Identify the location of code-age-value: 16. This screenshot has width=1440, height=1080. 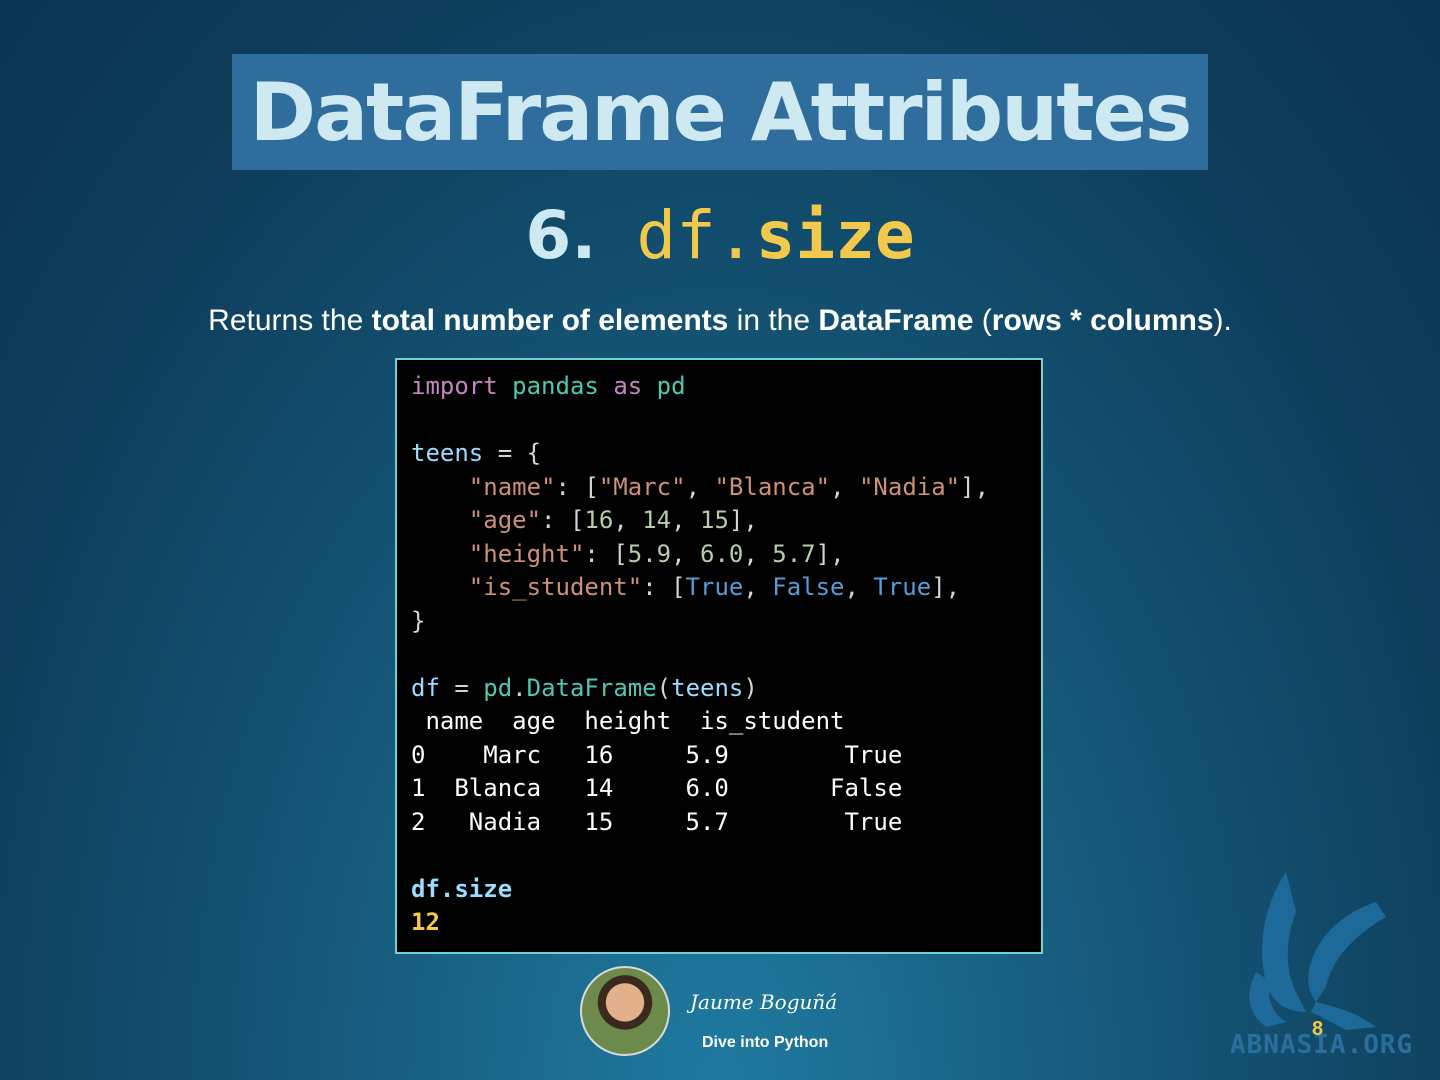
(599, 520).